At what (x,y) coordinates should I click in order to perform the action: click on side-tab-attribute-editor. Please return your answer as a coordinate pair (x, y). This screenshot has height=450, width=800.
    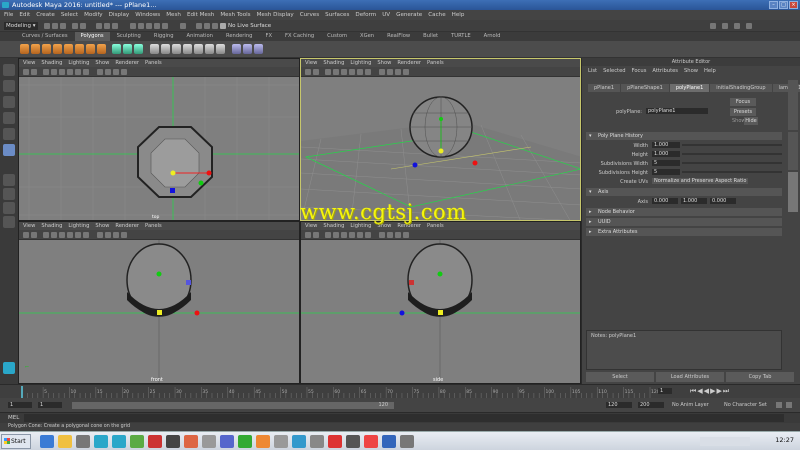
    Looking at the image, I should click on (793, 192).